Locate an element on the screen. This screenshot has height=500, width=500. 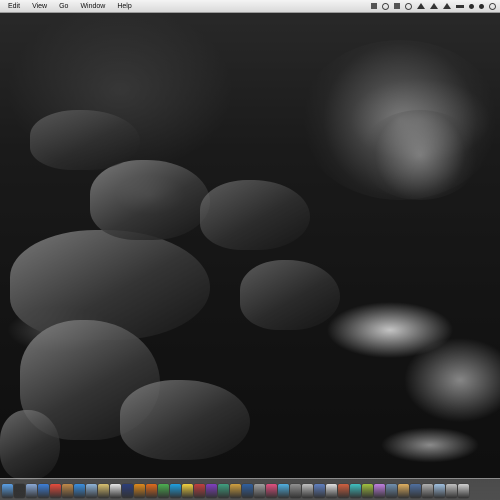
documents-stack-icon is located at coordinates (451, 491).